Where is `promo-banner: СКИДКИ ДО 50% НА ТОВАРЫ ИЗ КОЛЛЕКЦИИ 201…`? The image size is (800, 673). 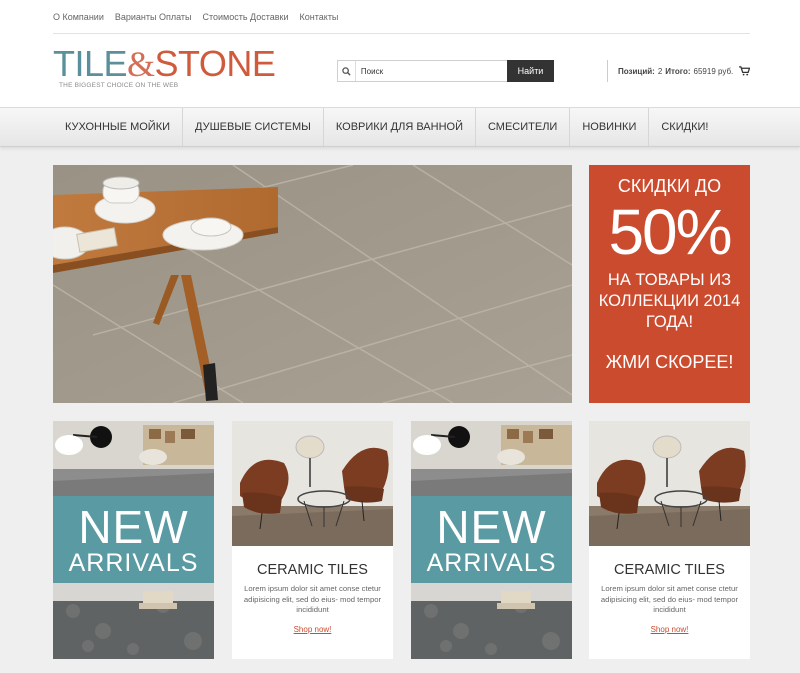
promo-banner: СКИДКИ ДО 50% НА ТОВАРЫ ИЗ КОЛЛЕКЦИИ 201… is located at coordinates (669, 284).